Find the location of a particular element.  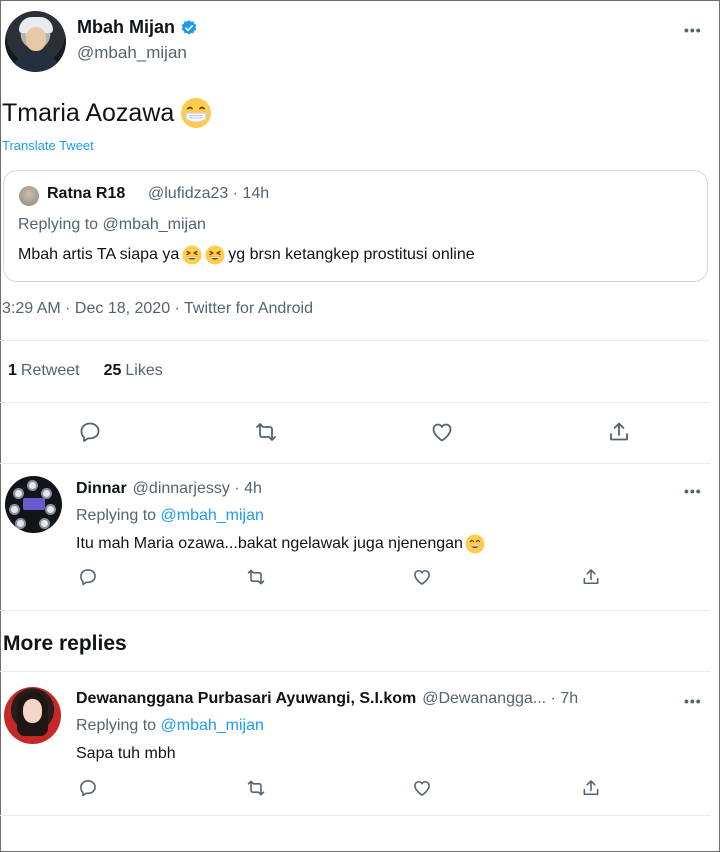

likes-stat: 25 Likes is located at coordinates (133, 371).